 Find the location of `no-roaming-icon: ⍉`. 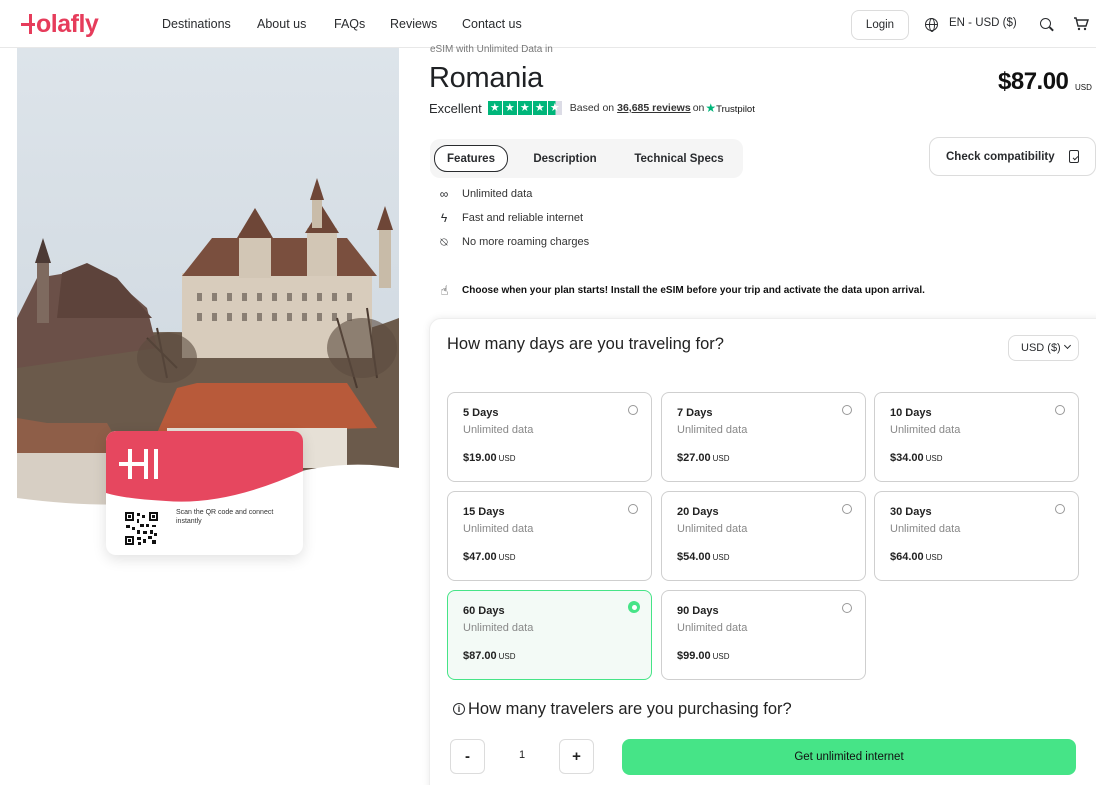

no-roaming-icon: ⍉ is located at coordinates (444, 242).